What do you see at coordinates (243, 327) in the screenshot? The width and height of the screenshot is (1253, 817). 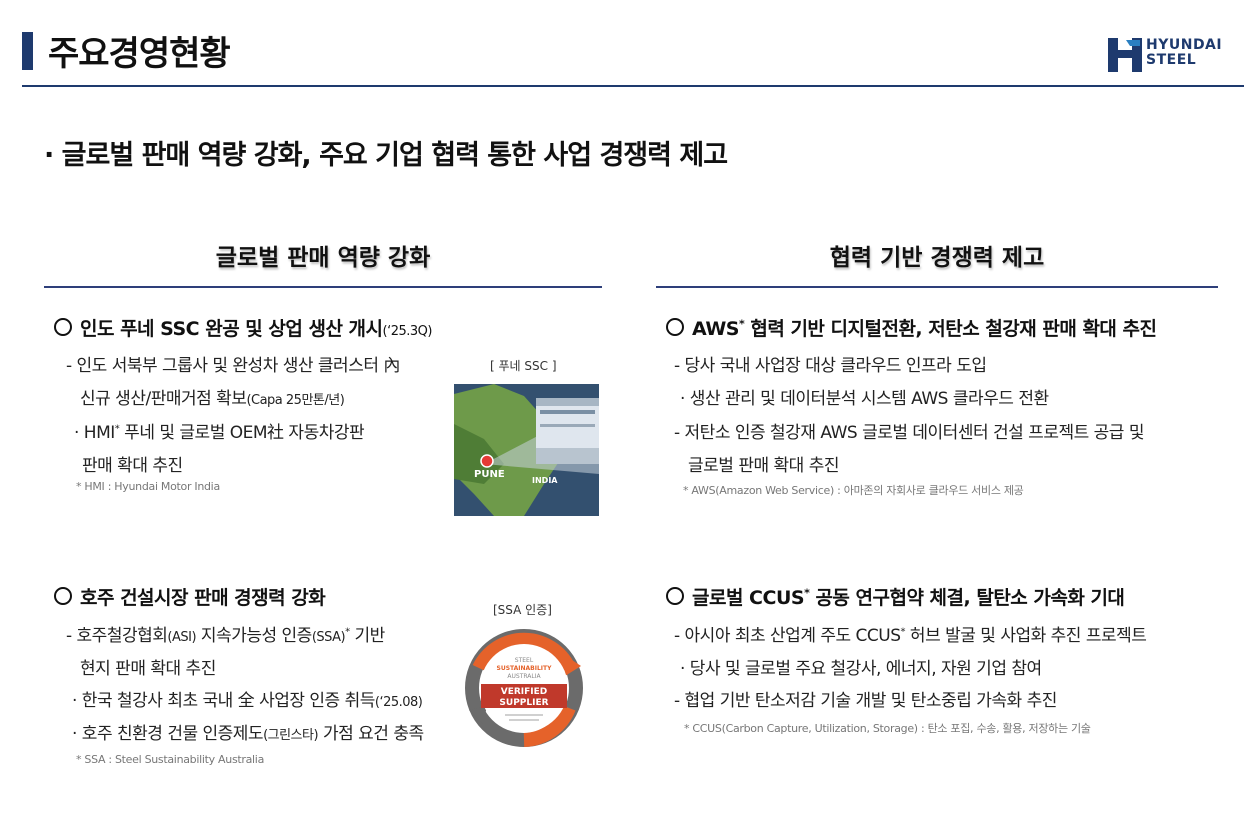 I see `left-block1-title: 인도 푸네 SSC 완공 및 상업 생산 개시(‘25.3Q)` at bounding box center [243, 327].